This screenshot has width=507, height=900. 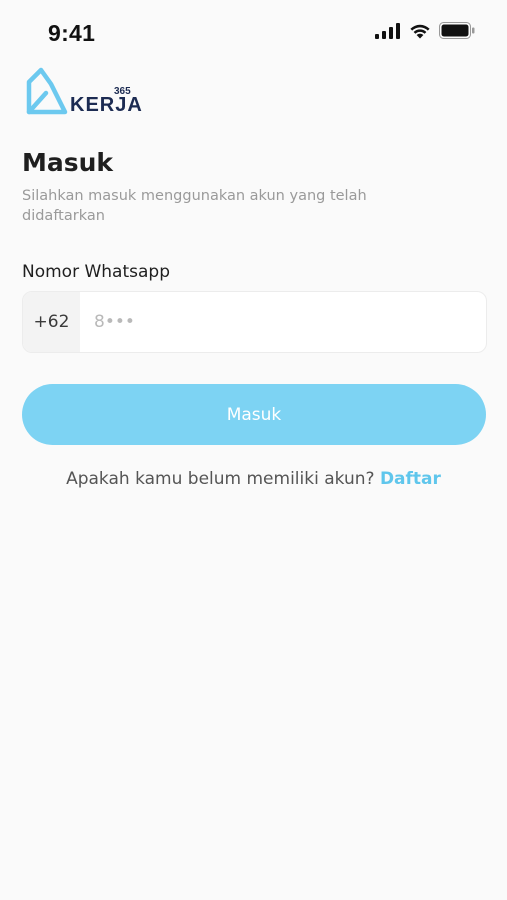 I want to click on battery-icon, so click(x=457, y=32).